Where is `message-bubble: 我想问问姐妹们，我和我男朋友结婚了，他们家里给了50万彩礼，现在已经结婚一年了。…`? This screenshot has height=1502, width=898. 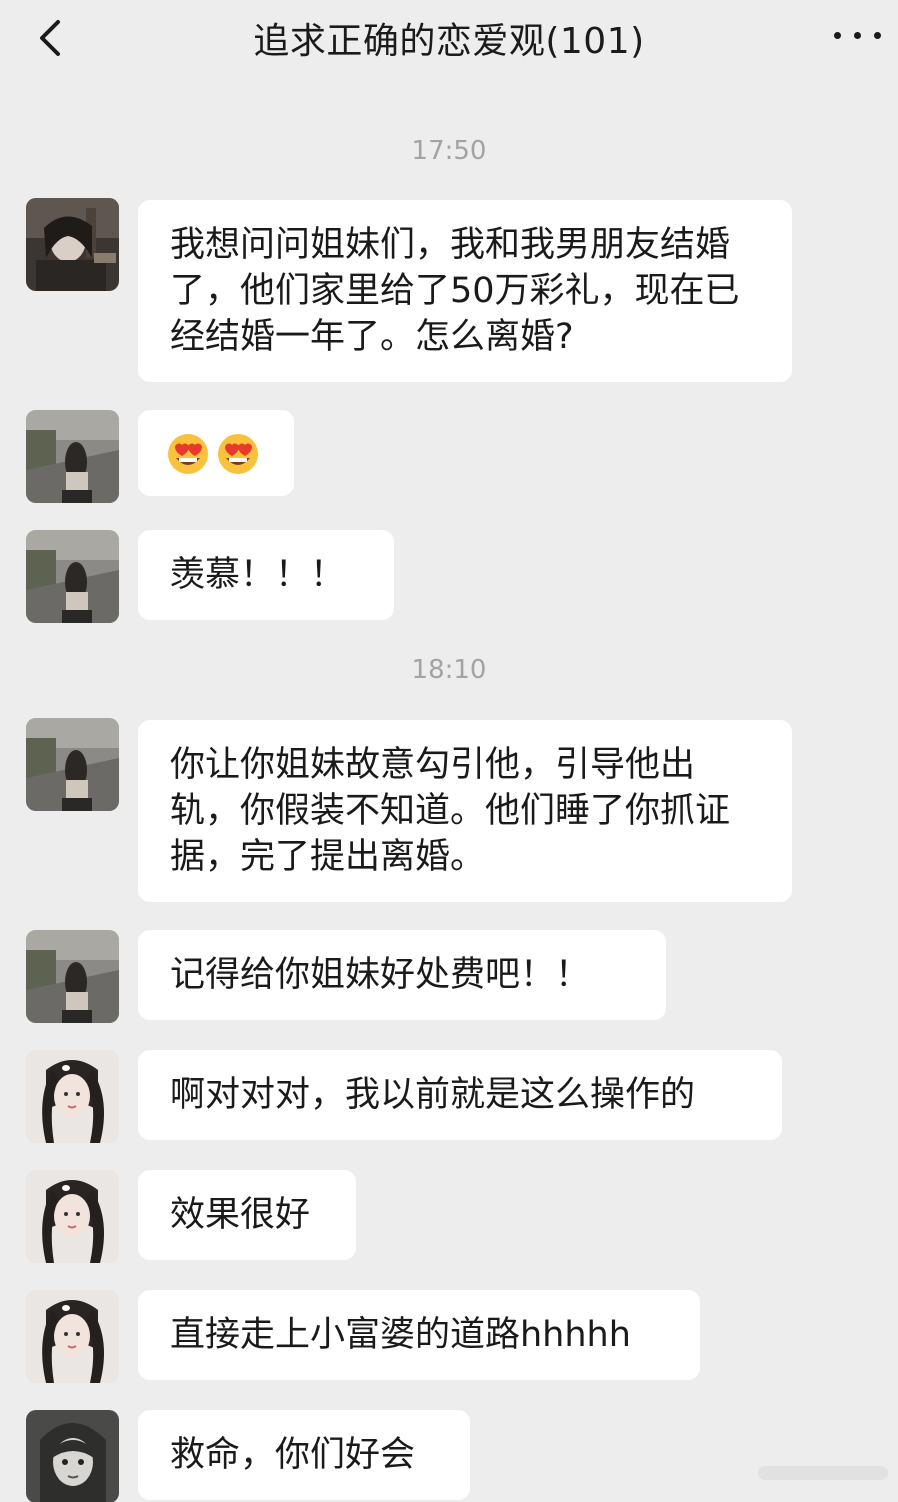 message-bubble: 我想问问姐妹们，我和我男朋友结婚了，他们家里给了50万彩礼，现在已经结婚一年了。… is located at coordinates (465, 291).